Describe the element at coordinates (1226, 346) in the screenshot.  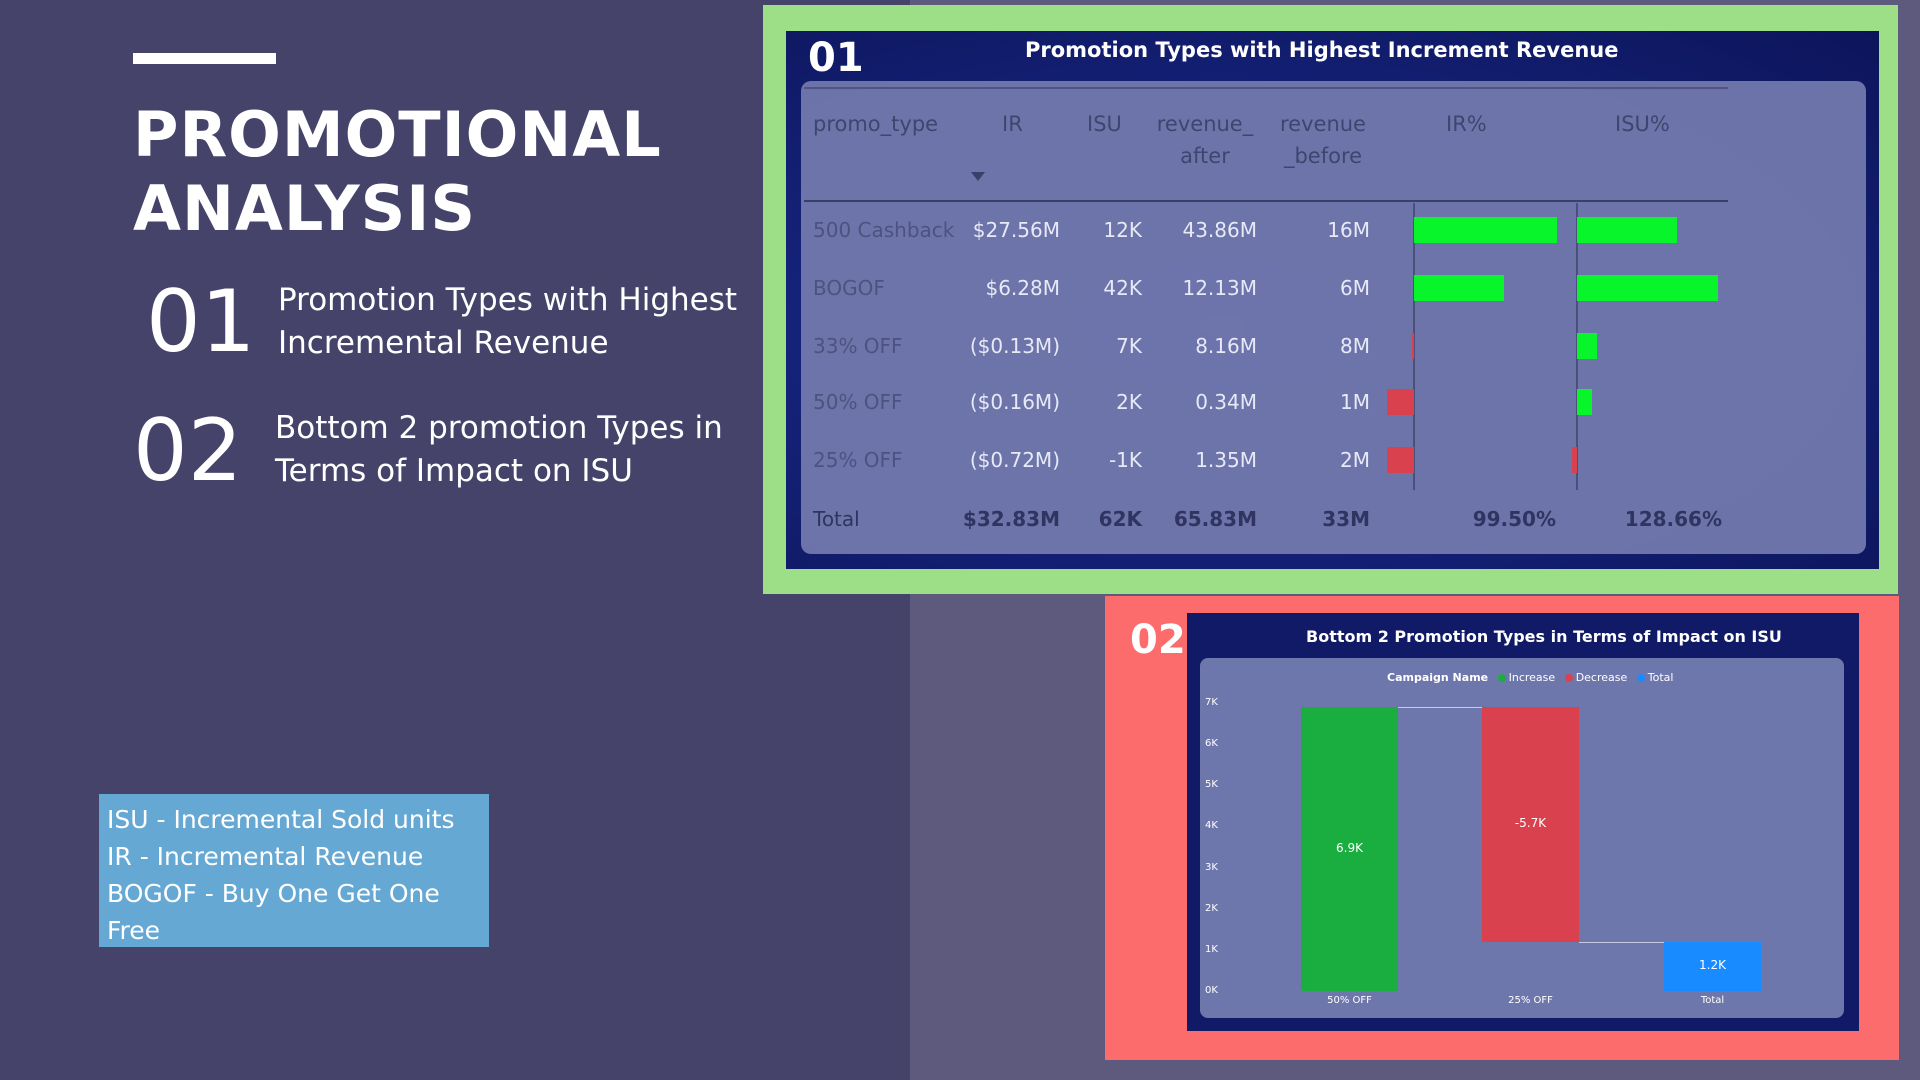
I see `cell-revenue-after: 8.16M` at that location.